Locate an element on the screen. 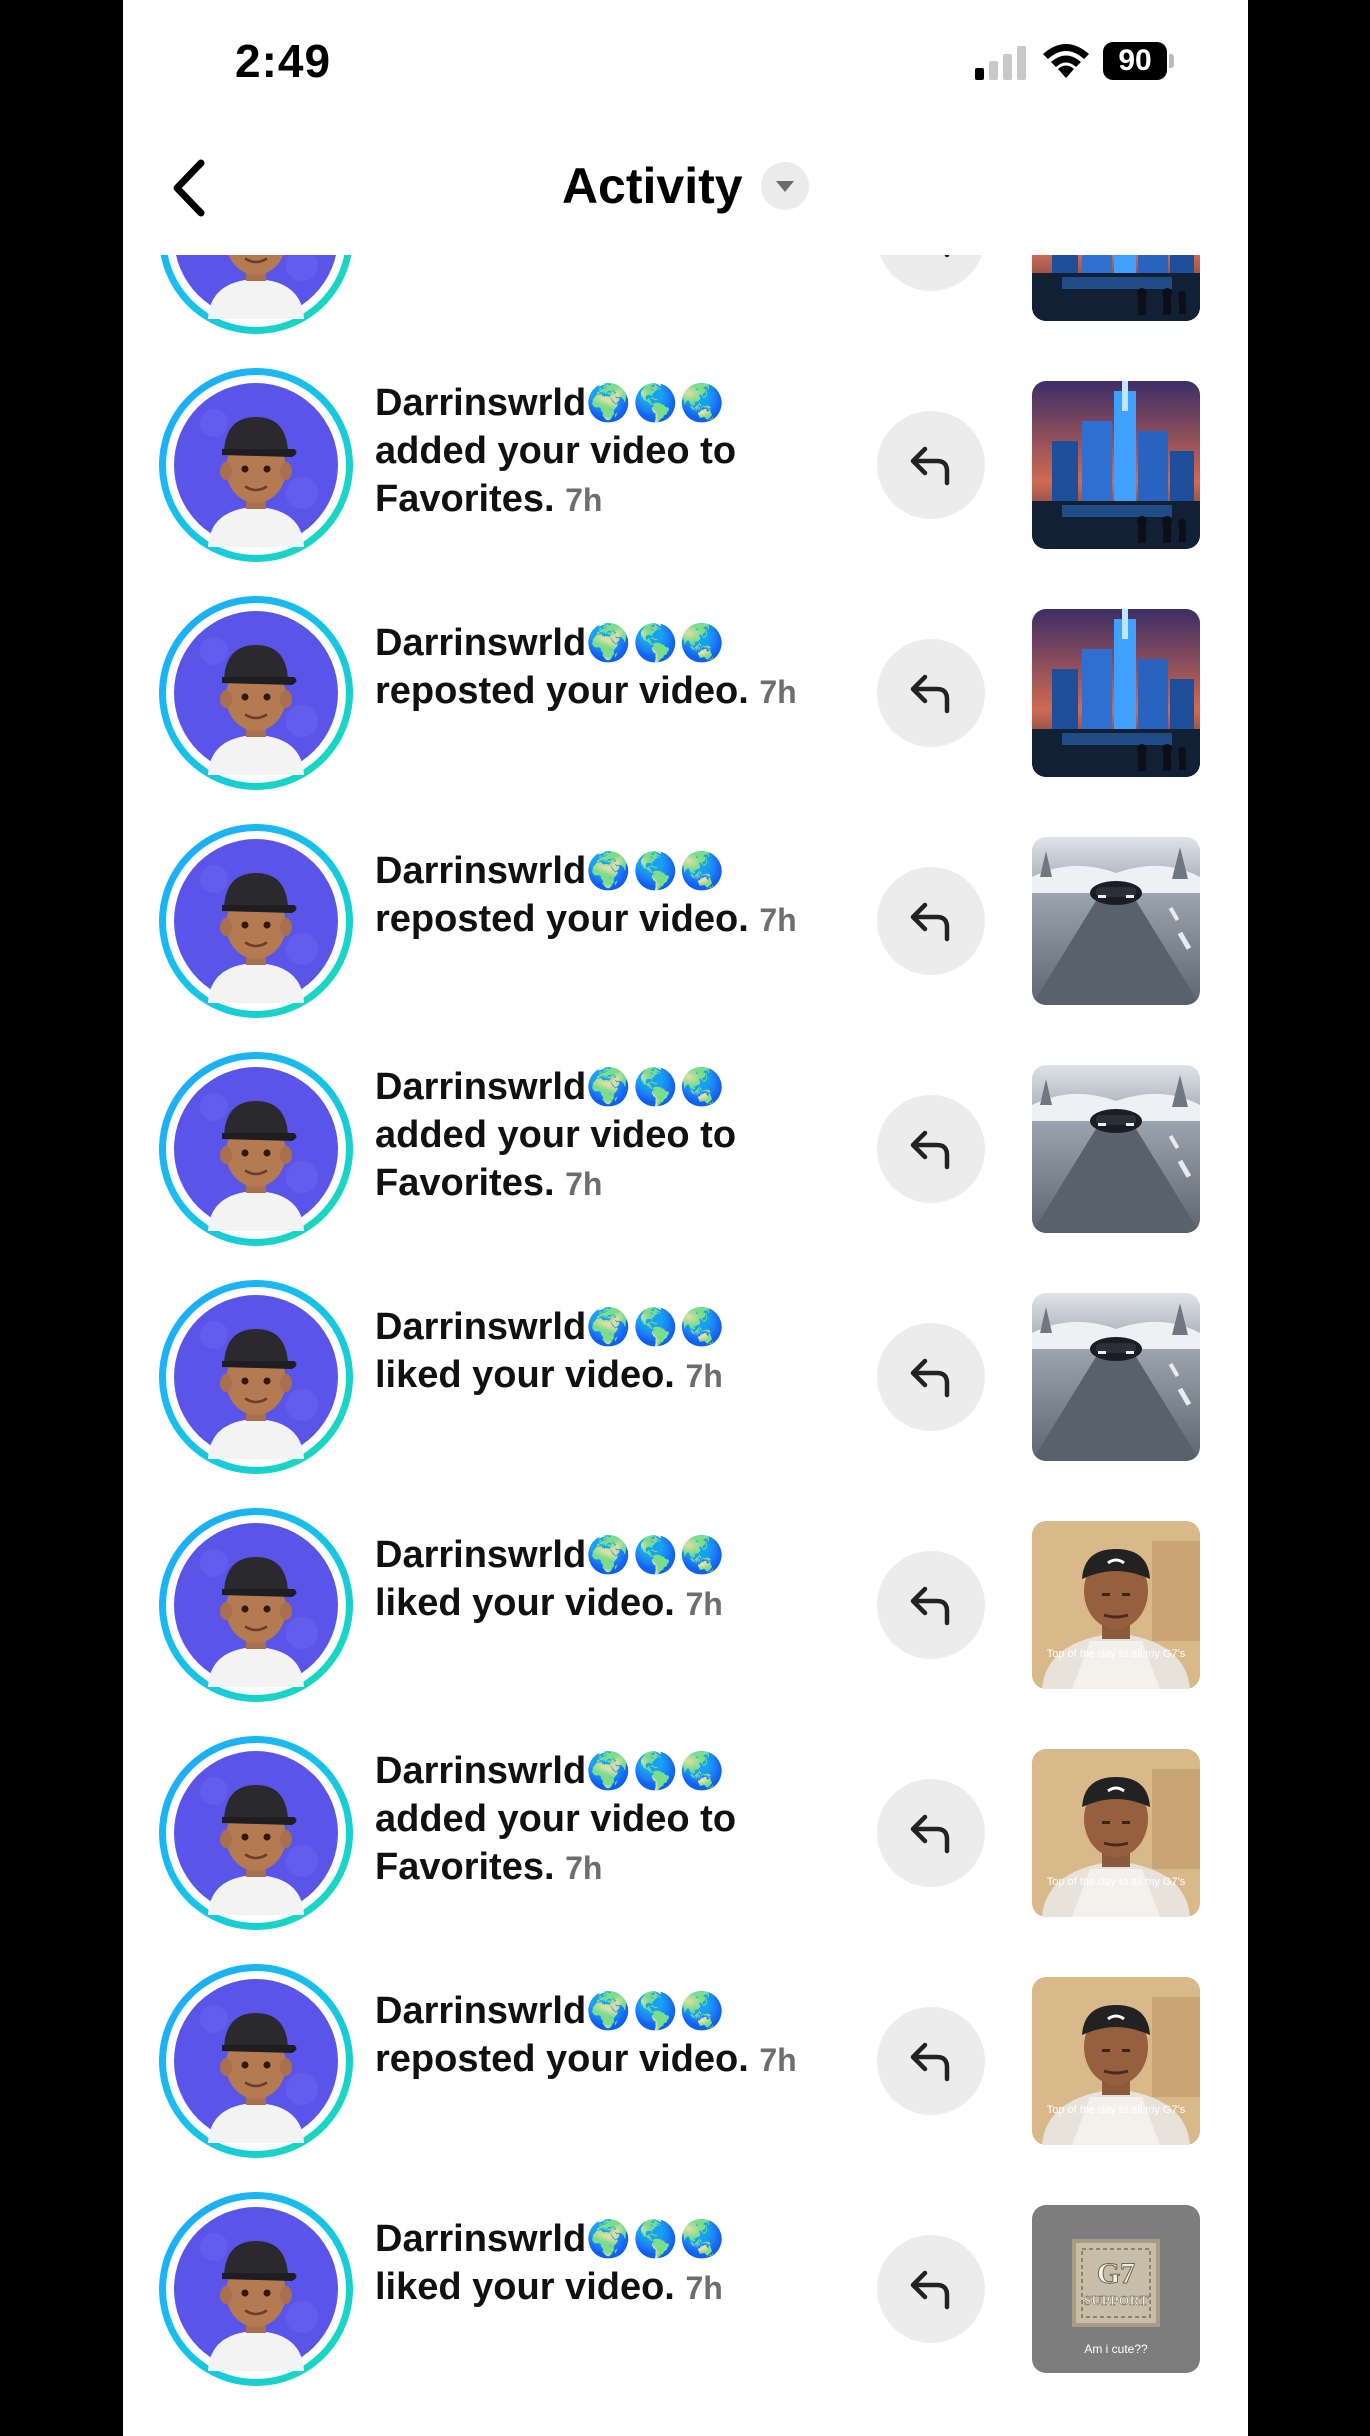 This screenshot has width=1370, height=2436. badge-title: G7 is located at coordinates (1116, 2273).